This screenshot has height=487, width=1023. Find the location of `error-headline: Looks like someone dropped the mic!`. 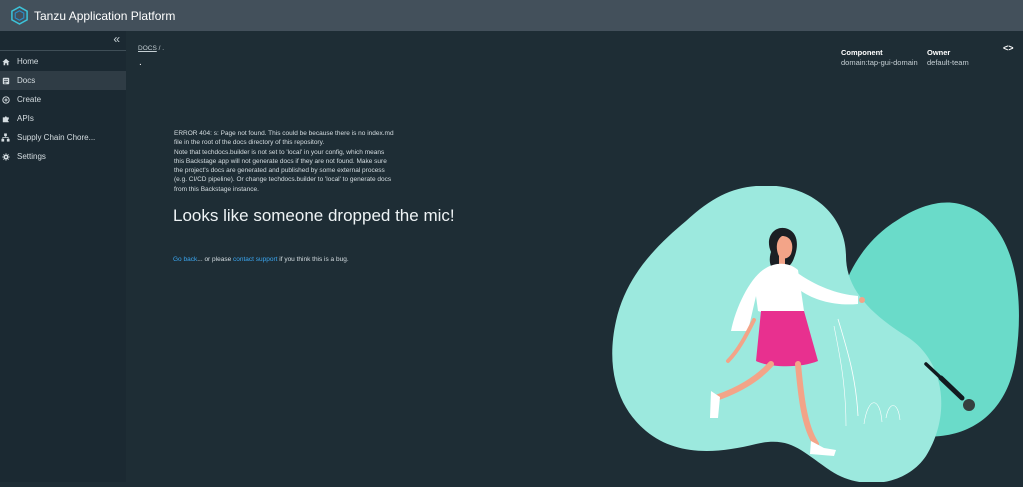

error-headline: Looks like someone dropped the mic! is located at coordinates (314, 215).